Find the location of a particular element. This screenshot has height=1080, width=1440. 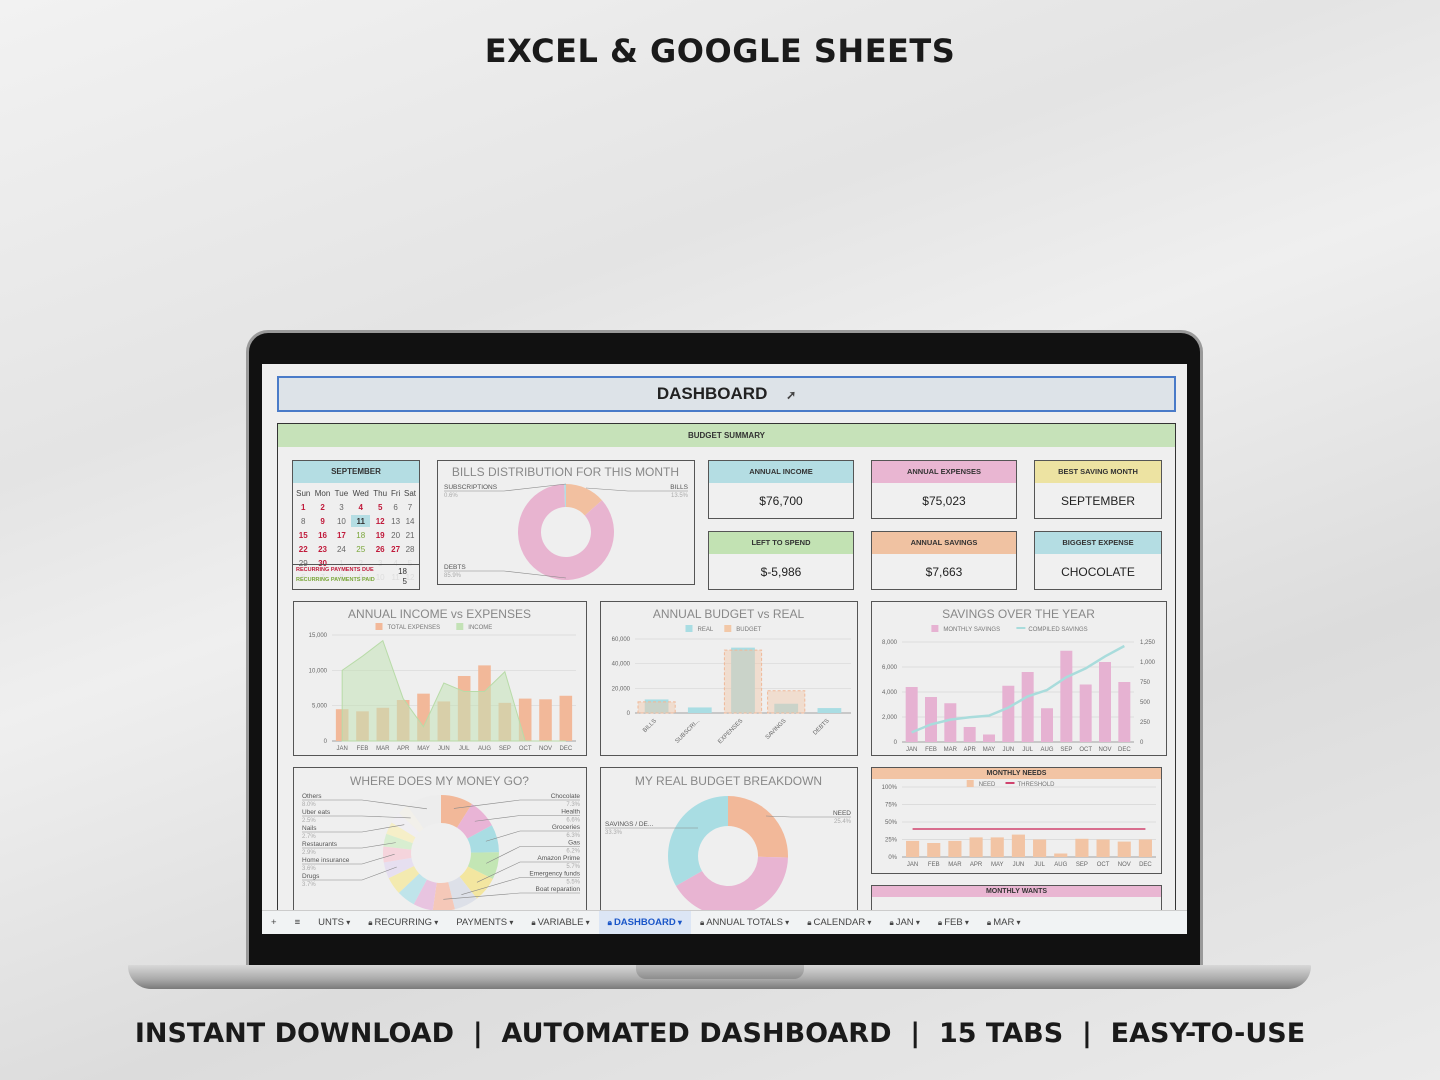

calendar-day: 23 is located at coordinates (323, 549).